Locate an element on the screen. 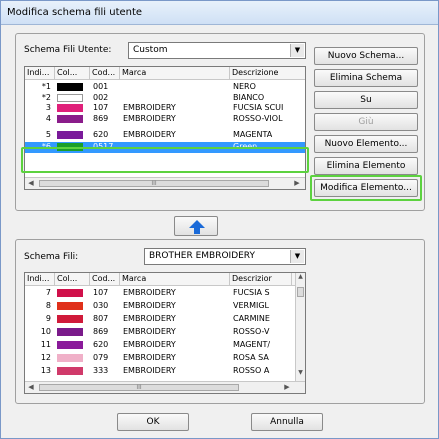  cell-index: 11 is located at coordinates (45, 344).